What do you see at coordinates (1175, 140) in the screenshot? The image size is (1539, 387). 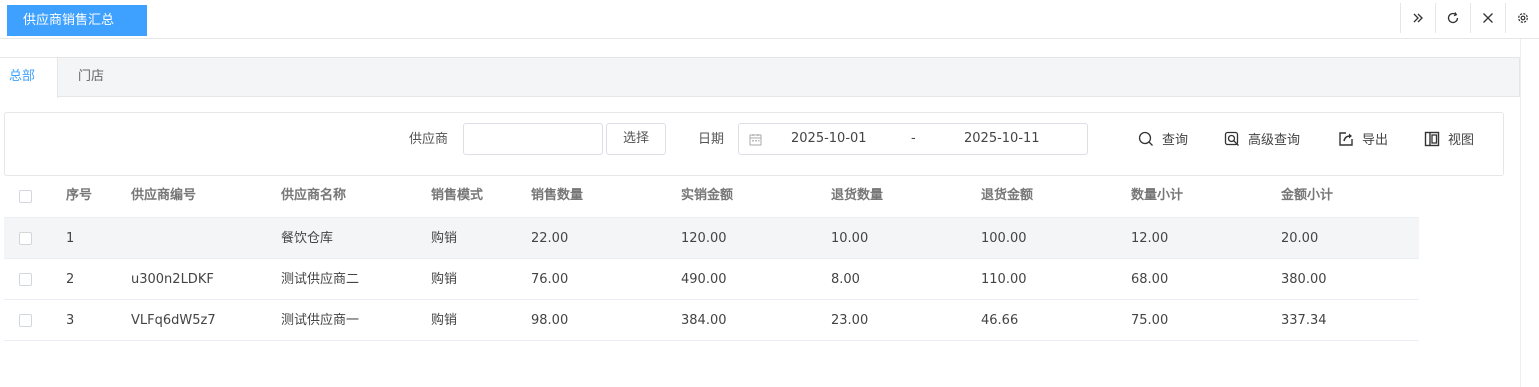 I see `query-label: 查询` at bounding box center [1175, 140].